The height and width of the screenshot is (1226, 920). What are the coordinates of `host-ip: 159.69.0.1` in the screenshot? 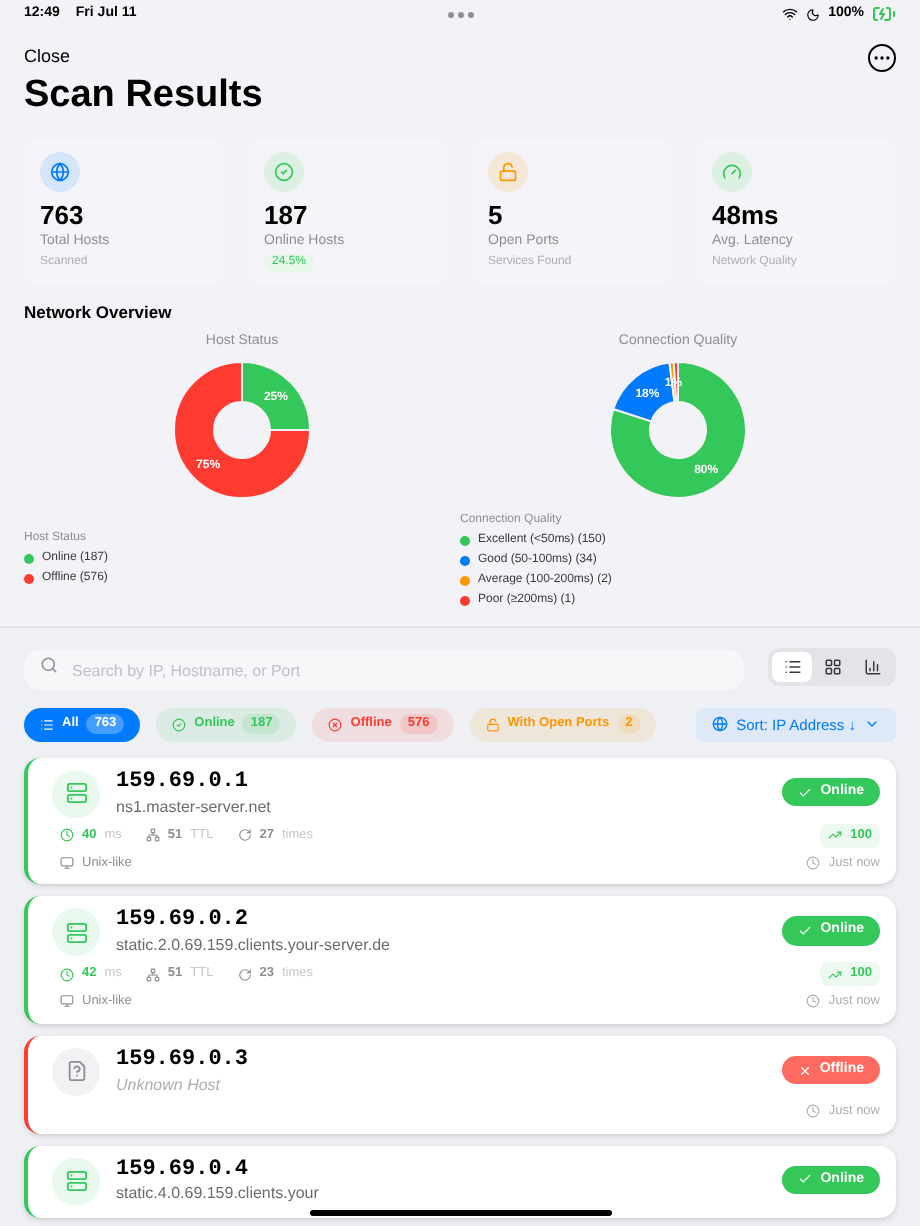 It's located at (183, 783).